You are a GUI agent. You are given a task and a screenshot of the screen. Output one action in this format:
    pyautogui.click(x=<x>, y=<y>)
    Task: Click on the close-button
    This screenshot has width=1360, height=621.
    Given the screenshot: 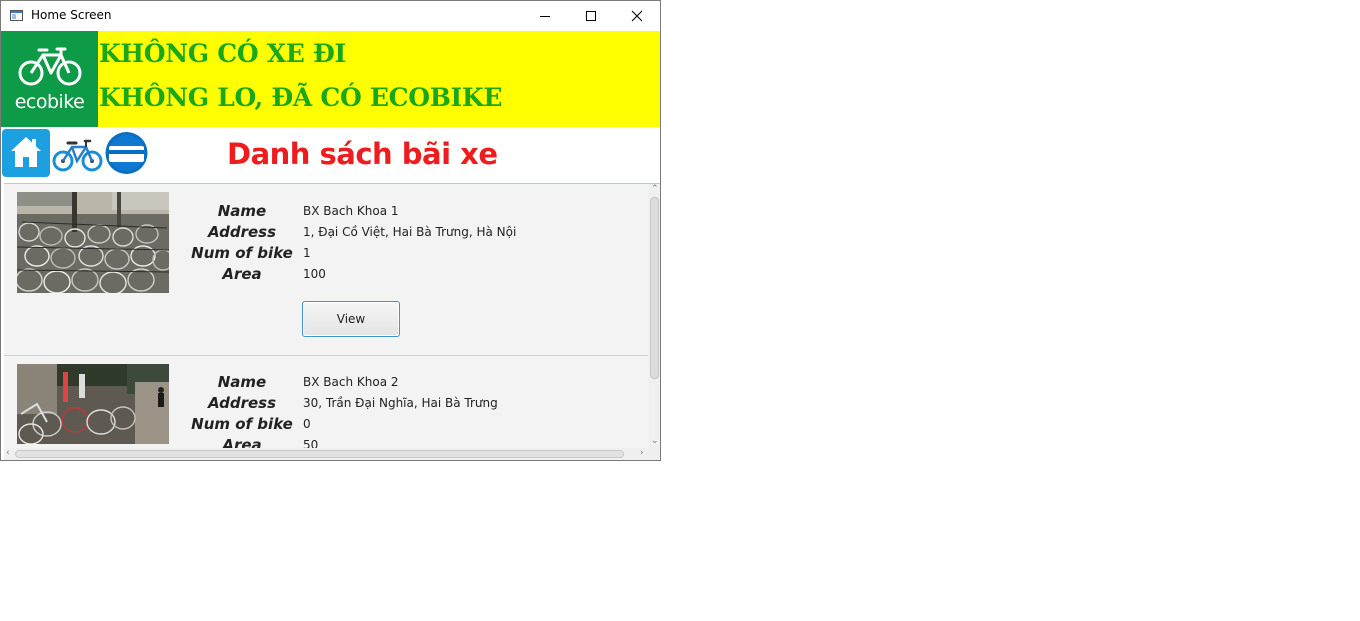 What is the action you would take?
    pyautogui.click(x=637, y=16)
    